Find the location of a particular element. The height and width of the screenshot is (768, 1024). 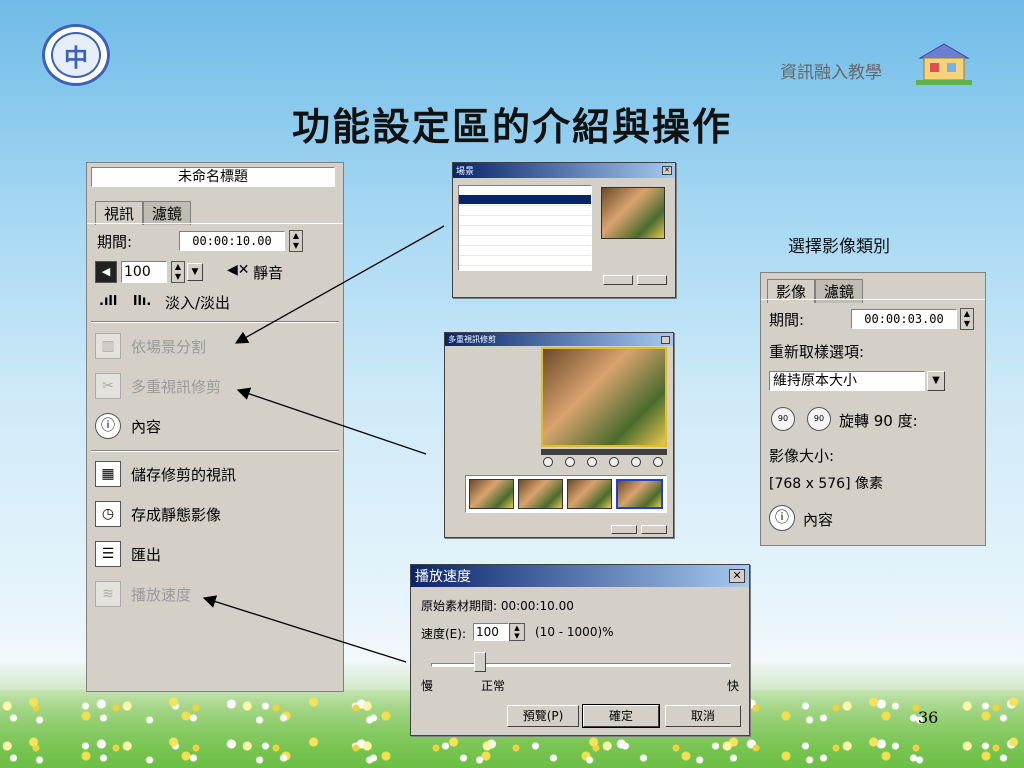

school-logo: 中 is located at coordinates (76, 55).